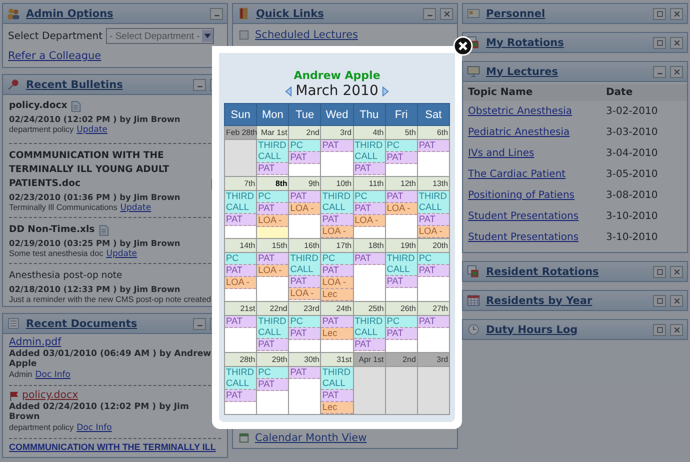 Image resolution: width=690 pixels, height=462 pixels. I want to click on panel-title-link: My Lectures, so click(522, 72).